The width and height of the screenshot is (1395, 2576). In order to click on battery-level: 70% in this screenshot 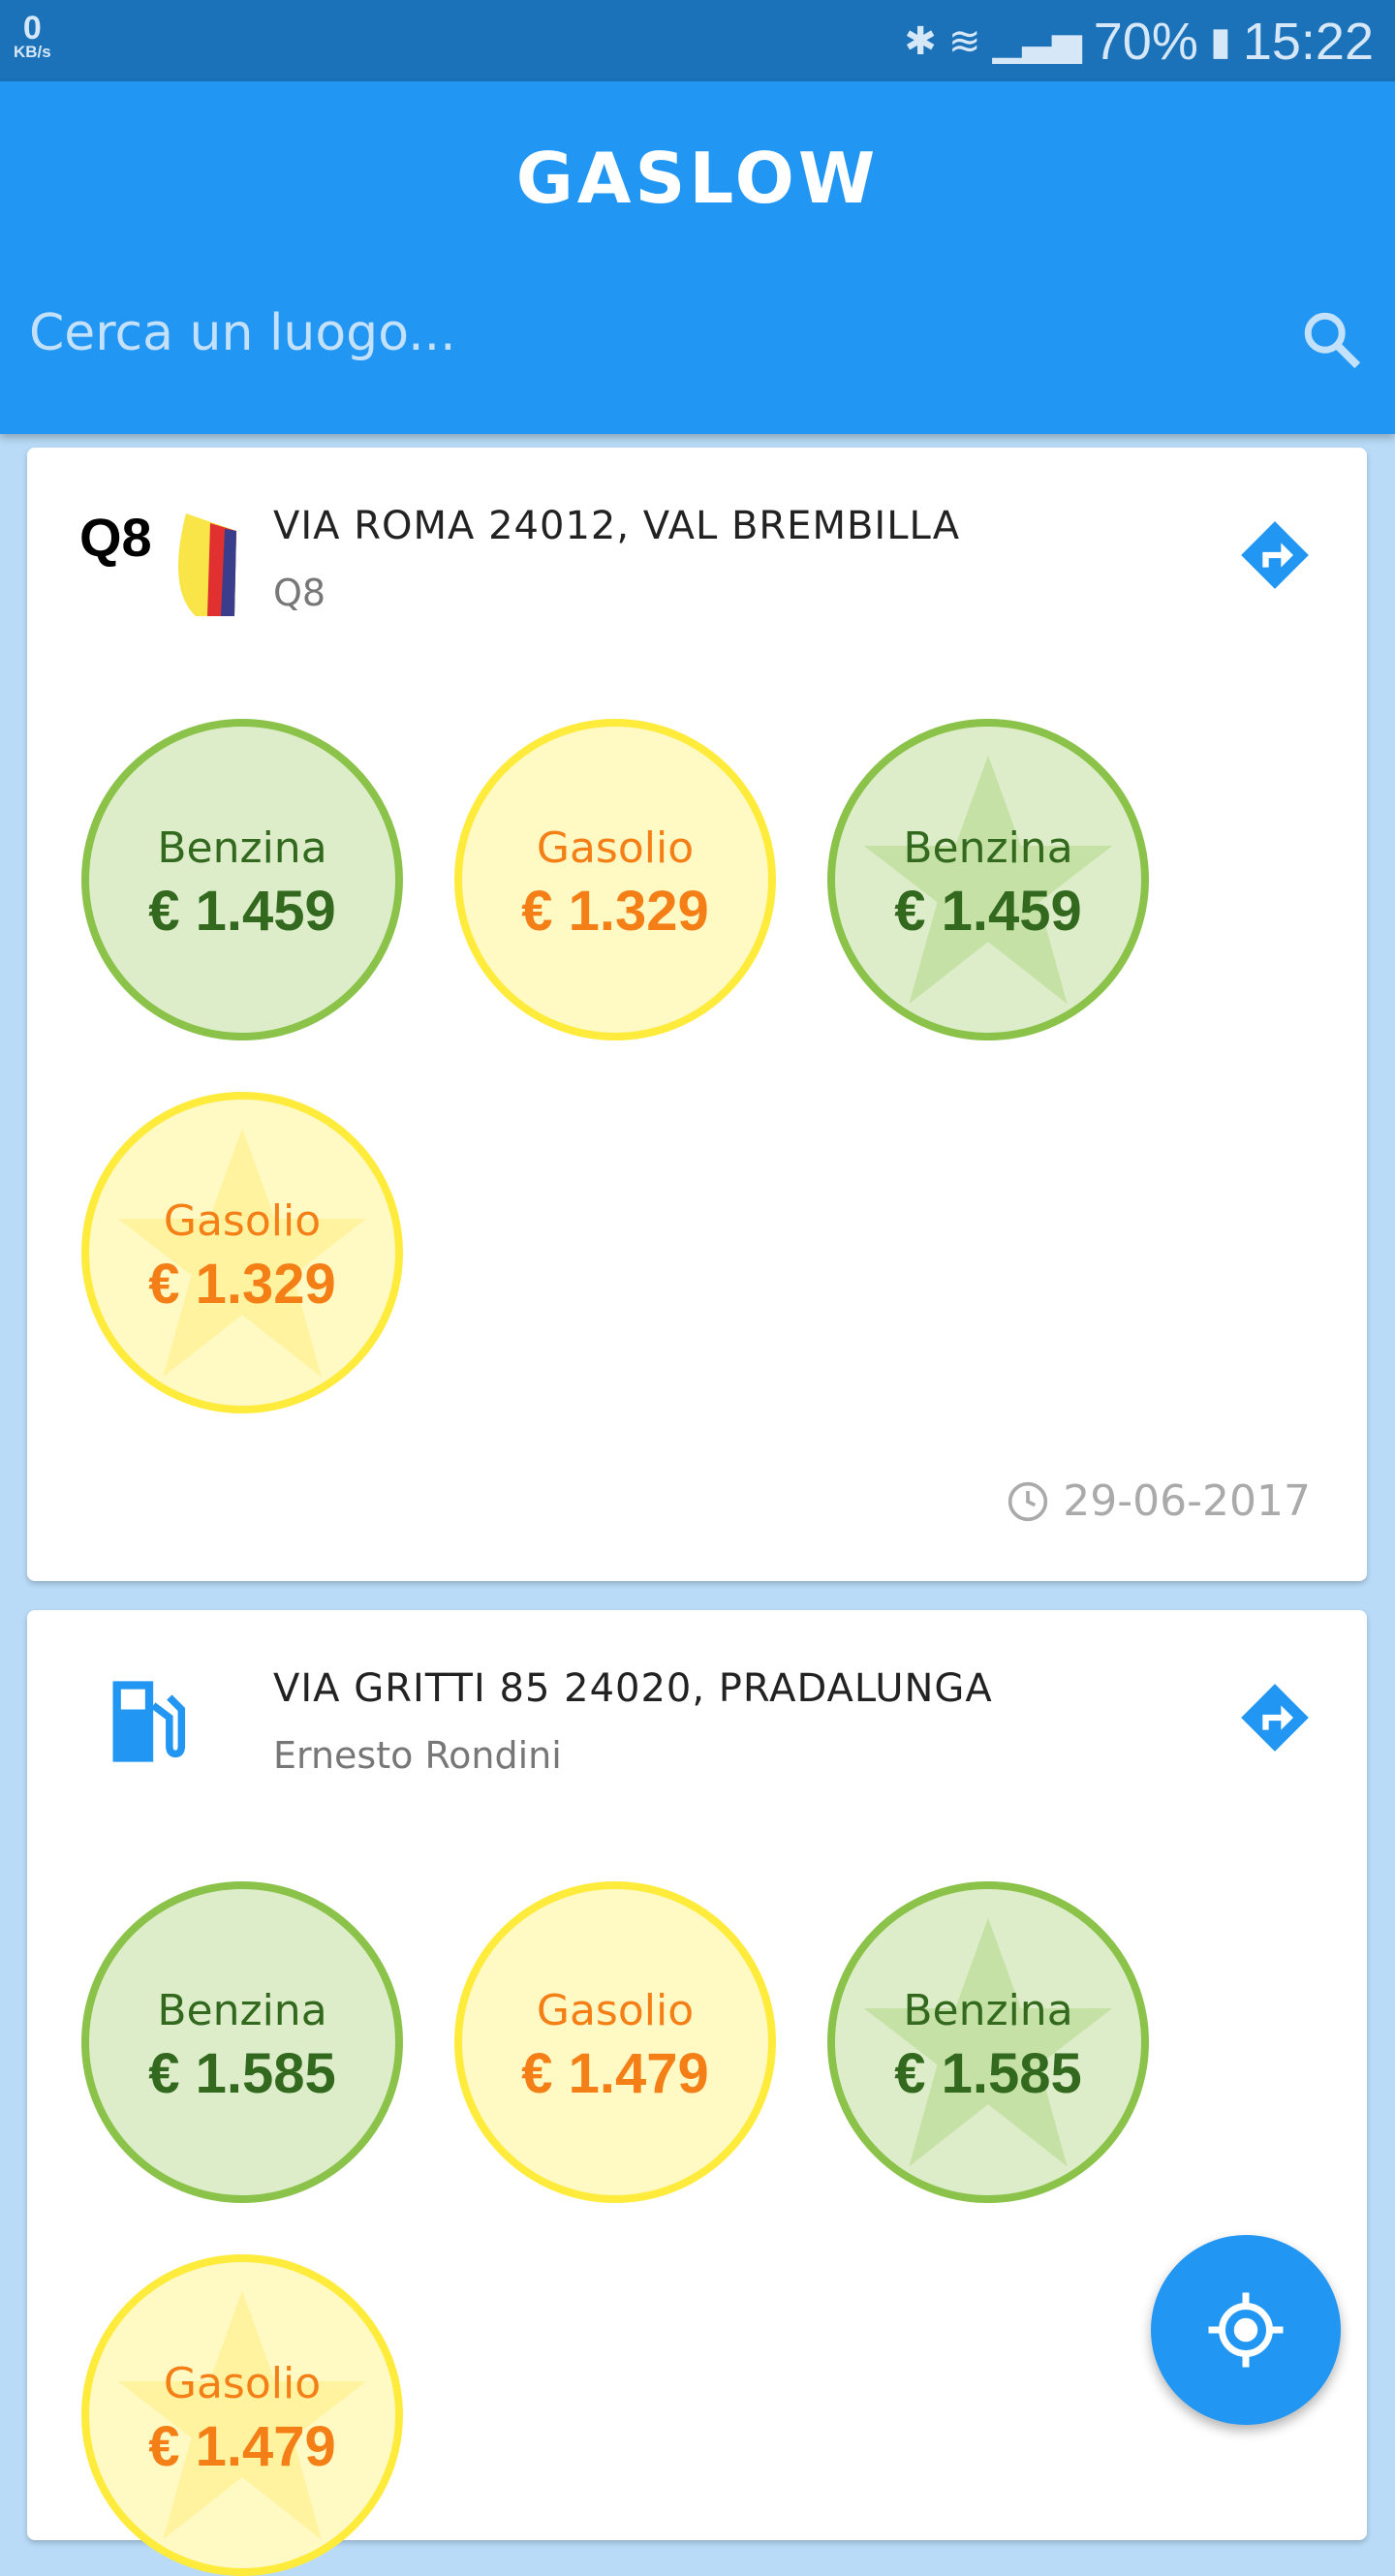, I will do `click(1145, 42)`.